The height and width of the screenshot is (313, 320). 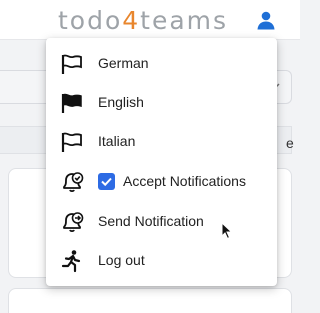 What do you see at coordinates (121, 102) in the screenshot?
I see `menu-item-label: English` at bounding box center [121, 102].